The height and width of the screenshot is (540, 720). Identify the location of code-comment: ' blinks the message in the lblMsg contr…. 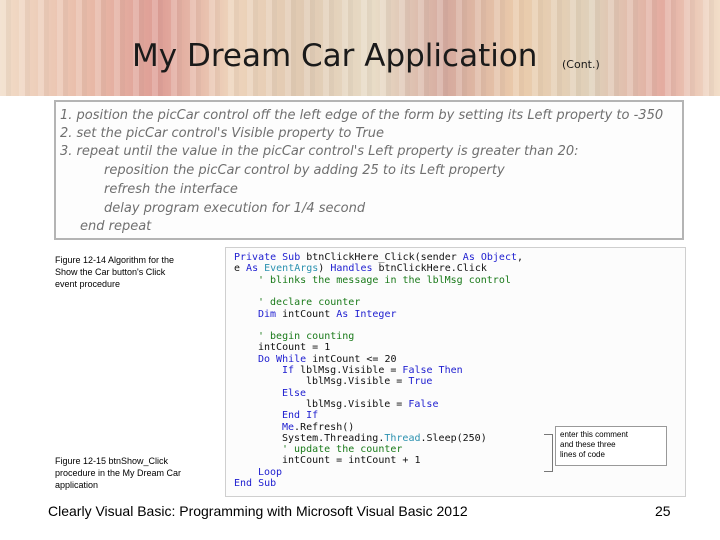
(384, 280).